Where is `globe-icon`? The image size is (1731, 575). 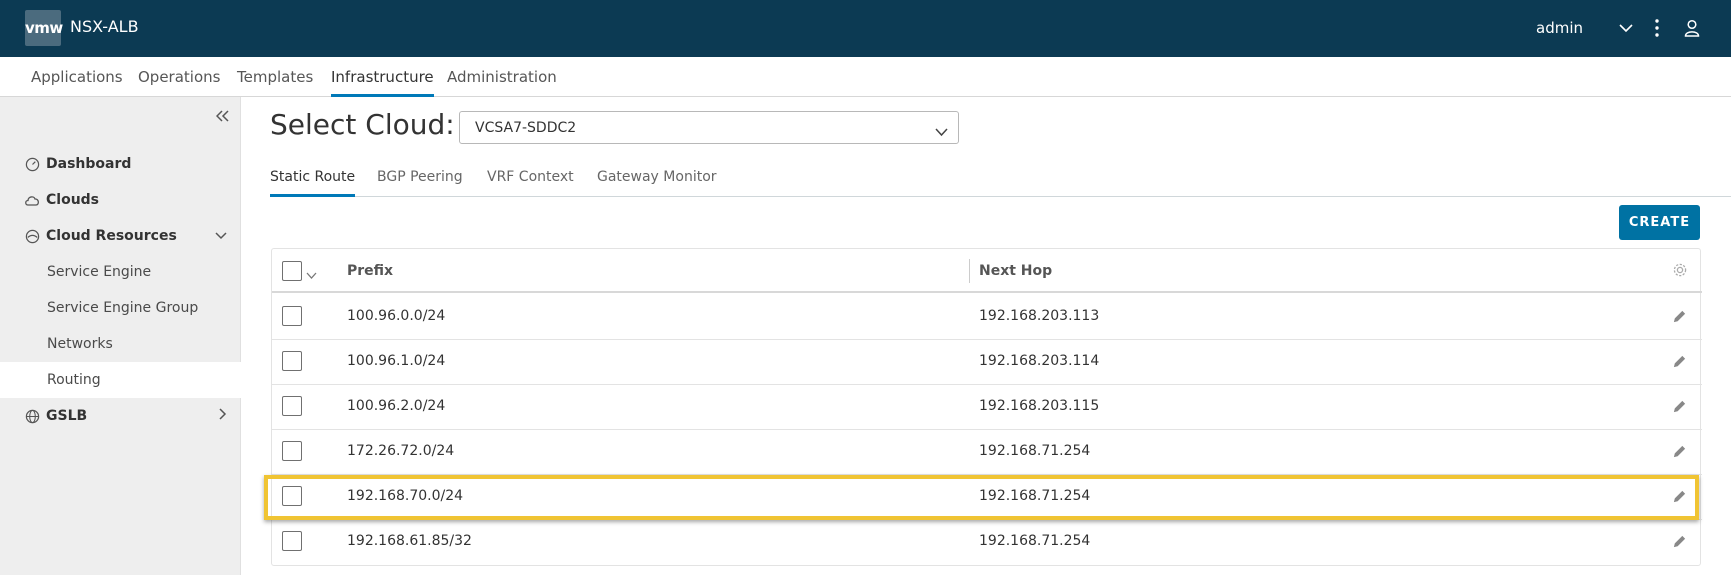 globe-icon is located at coordinates (32, 416).